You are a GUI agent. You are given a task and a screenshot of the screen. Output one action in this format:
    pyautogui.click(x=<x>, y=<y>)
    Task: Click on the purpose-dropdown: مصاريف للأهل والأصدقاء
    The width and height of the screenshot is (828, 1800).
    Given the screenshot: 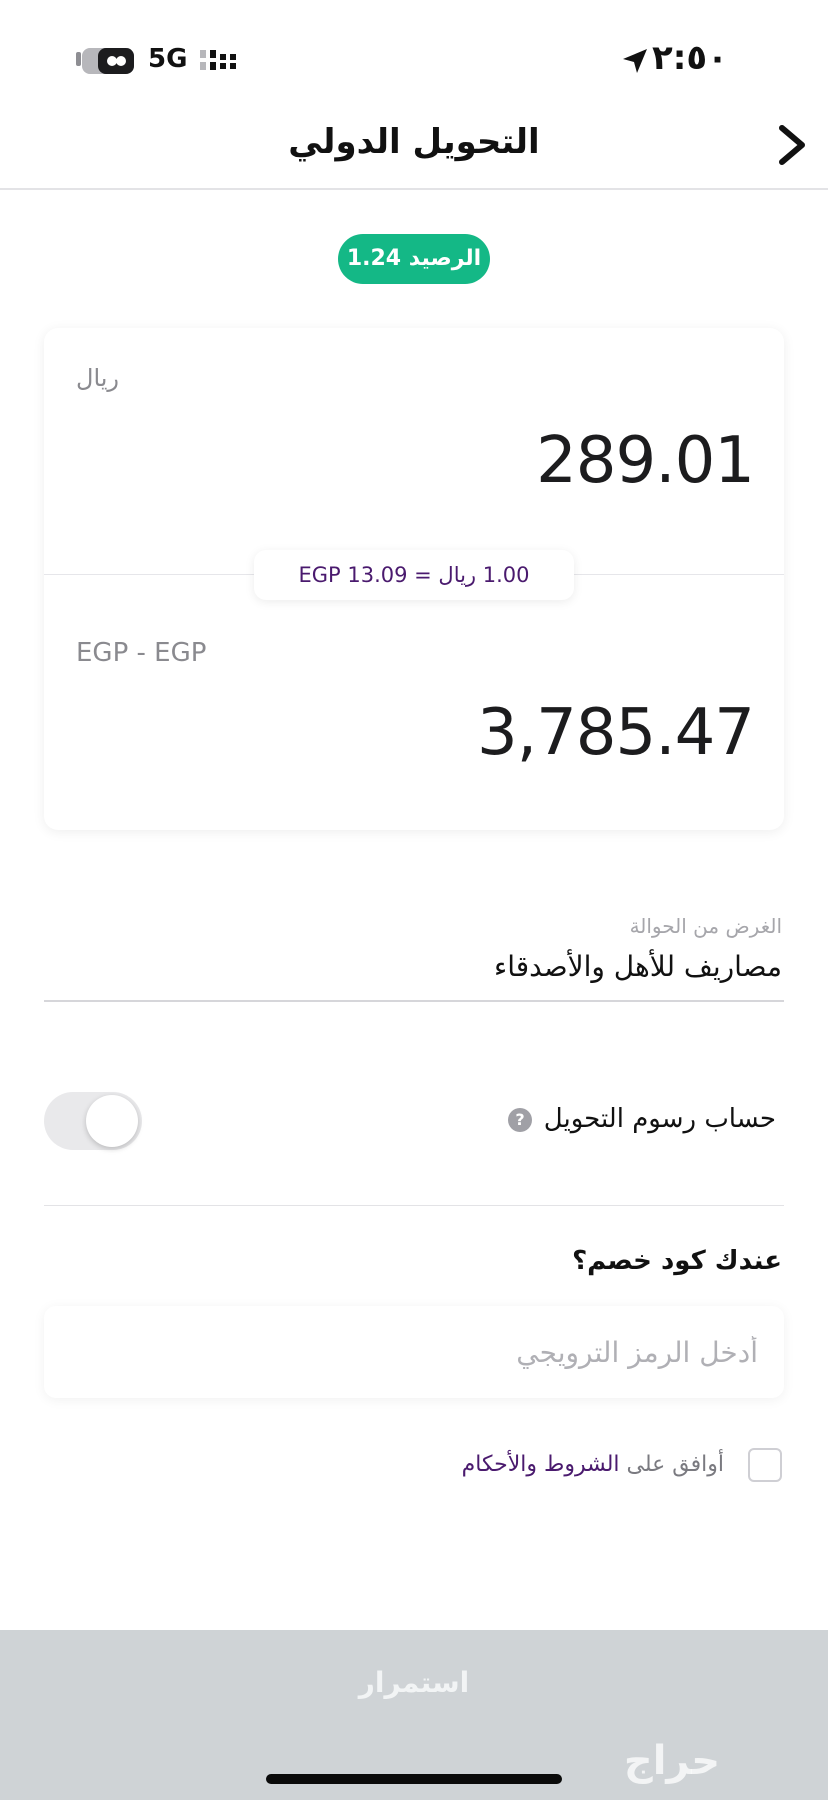 What is the action you would take?
    pyautogui.click(x=638, y=966)
    